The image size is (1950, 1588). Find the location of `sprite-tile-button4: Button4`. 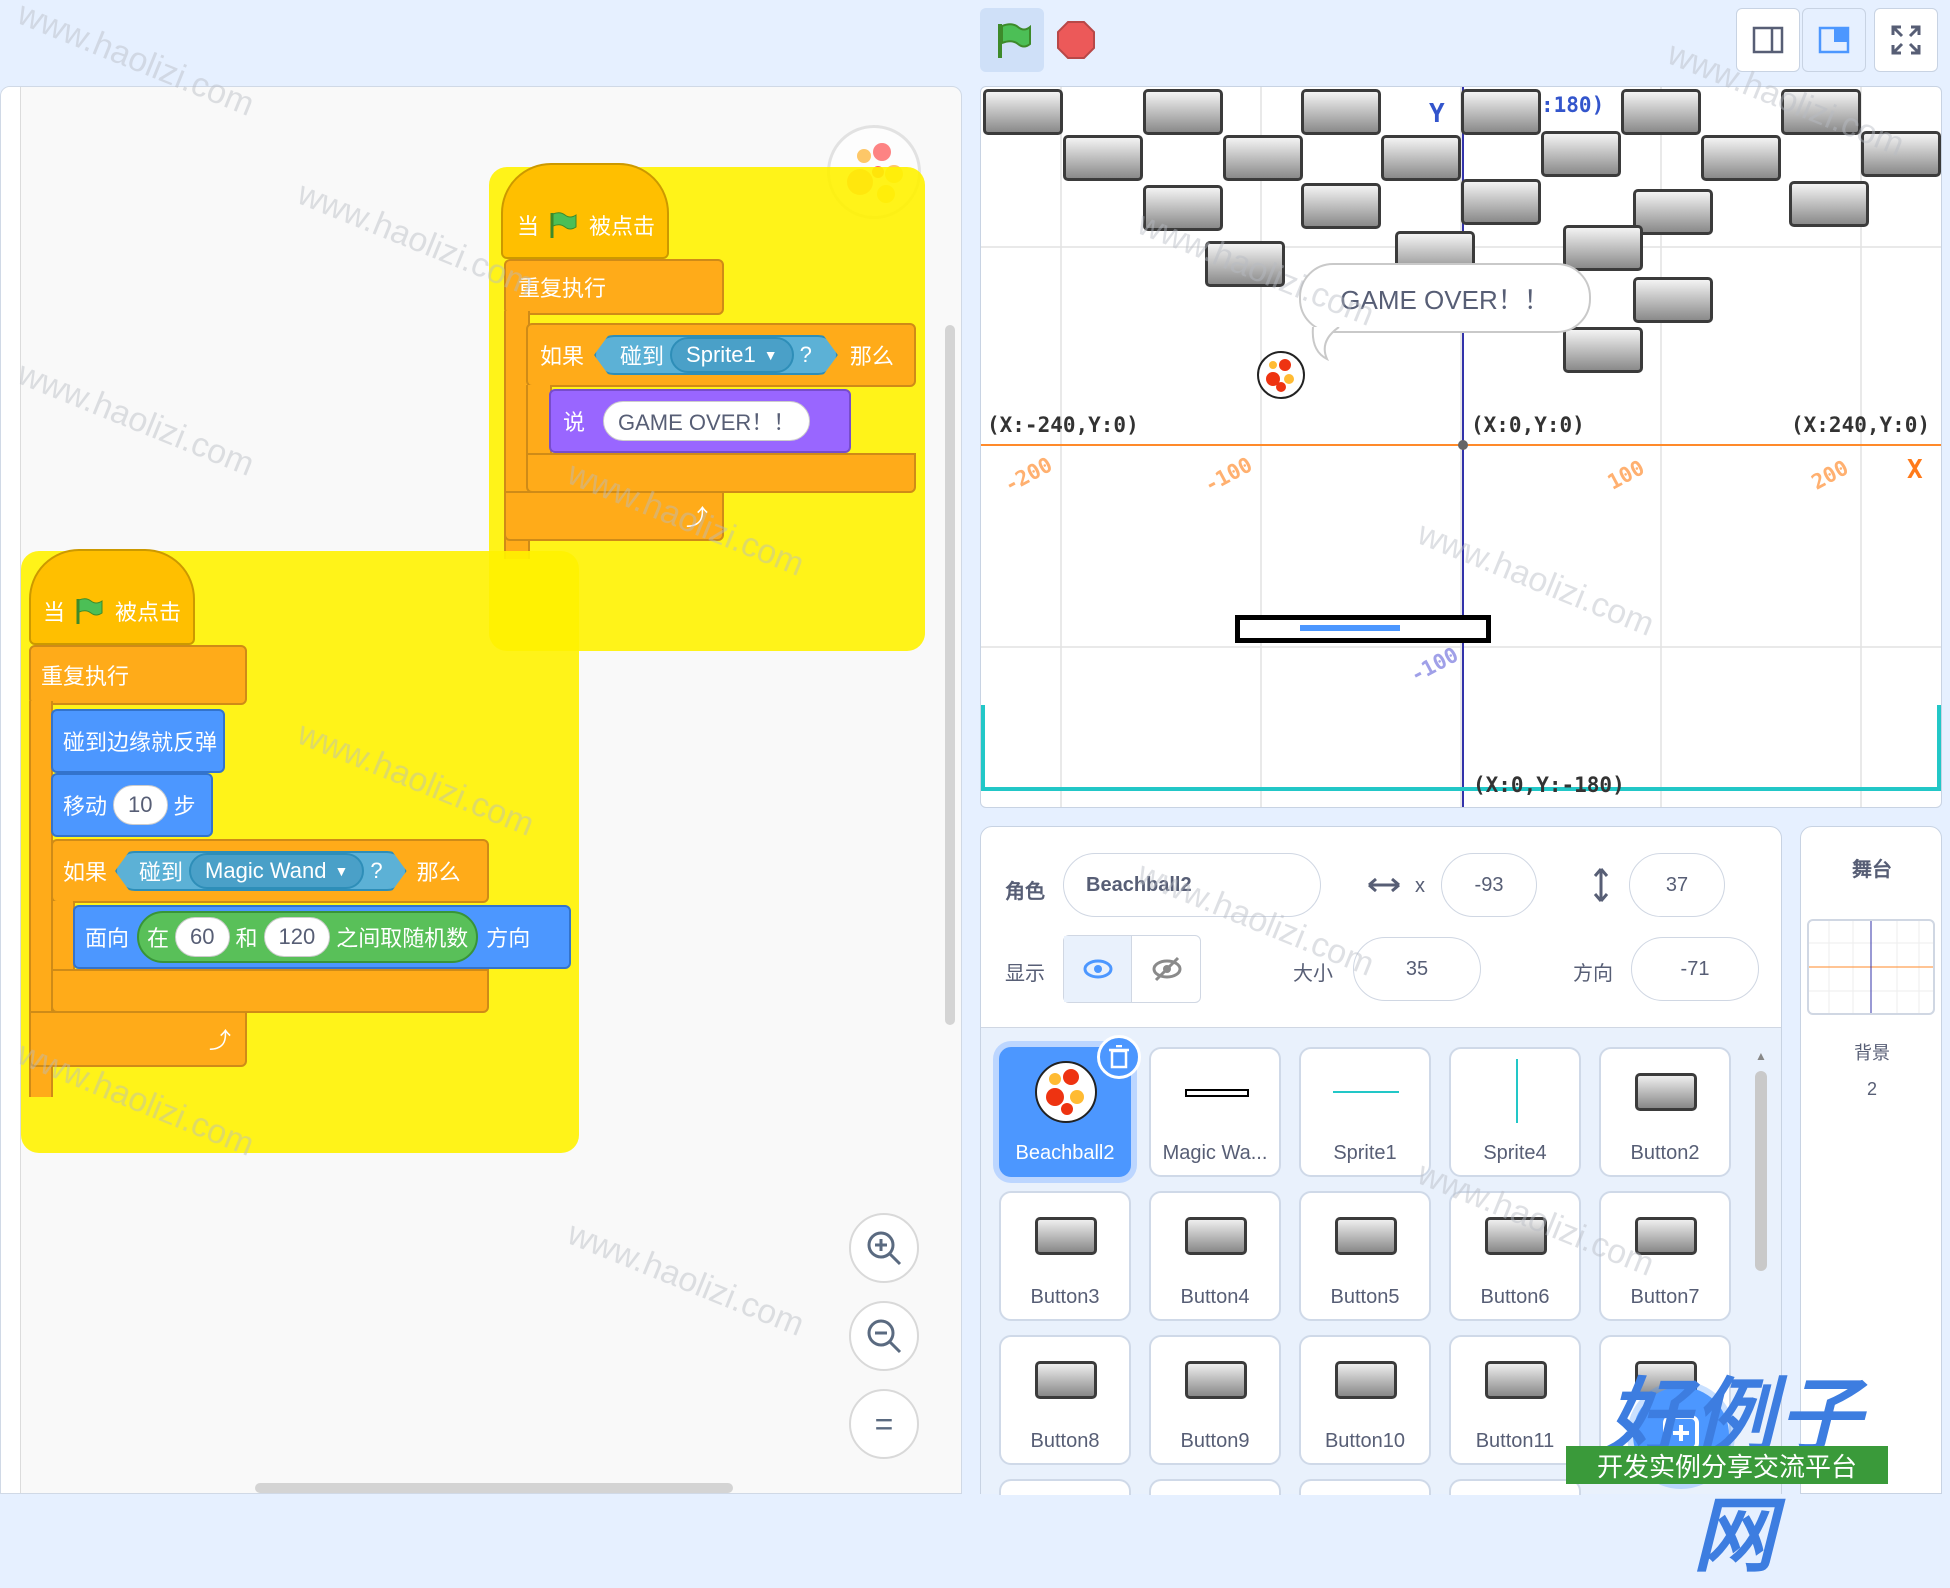

sprite-tile-button4: Button4 is located at coordinates (1215, 1256).